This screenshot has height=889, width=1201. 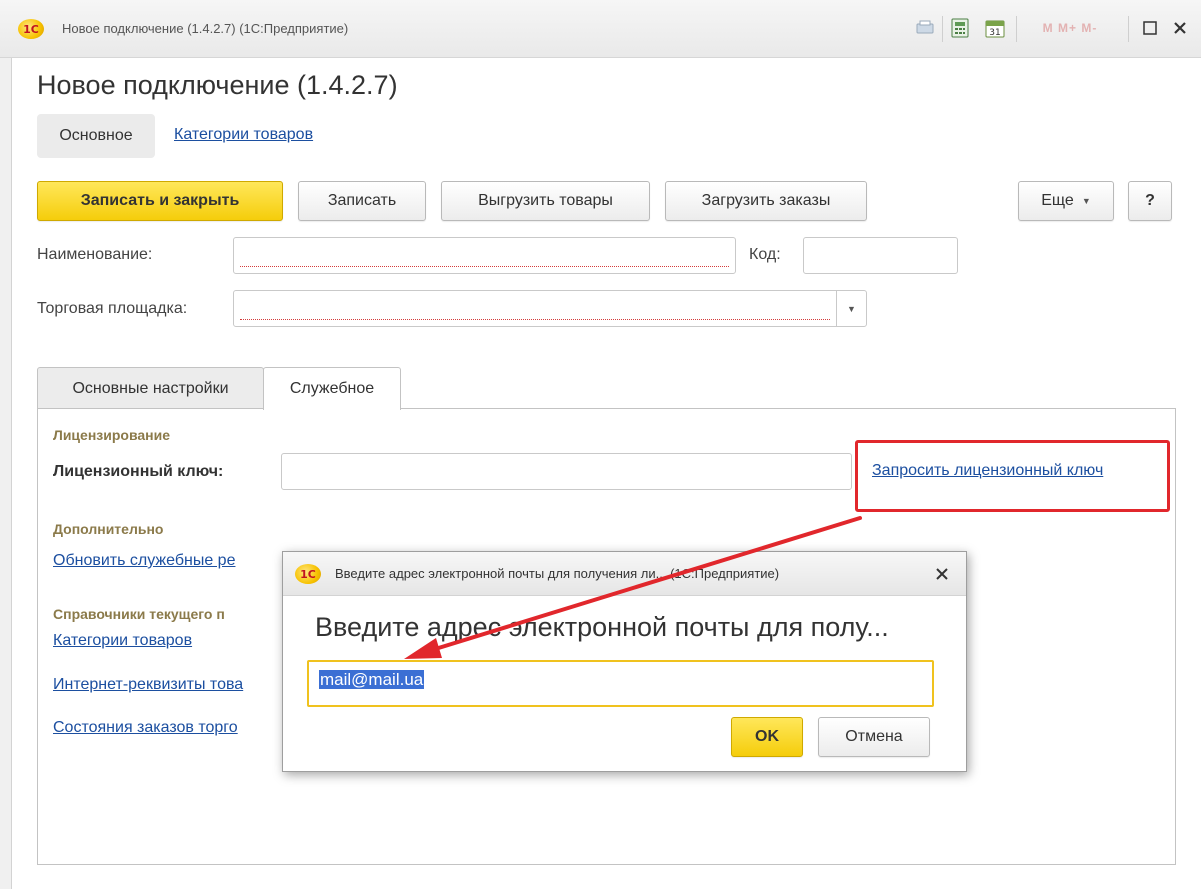 I want to click on name-label: Наименование:, so click(x=95, y=254).